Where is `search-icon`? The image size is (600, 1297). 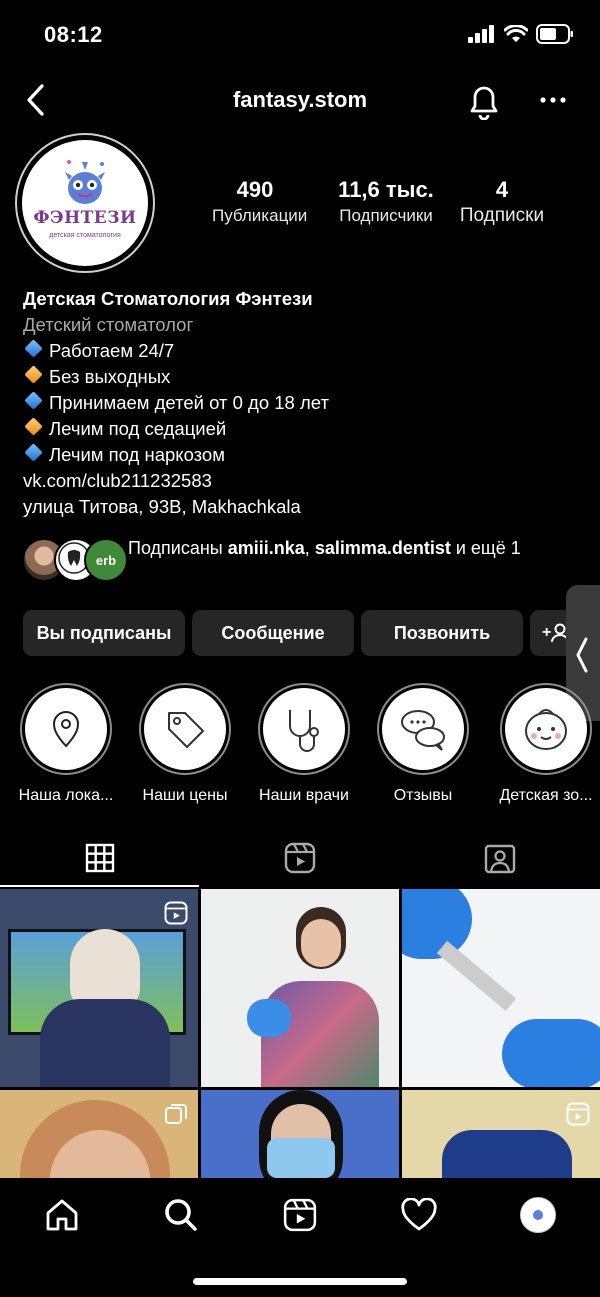
search-icon is located at coordinates (181, 1215).